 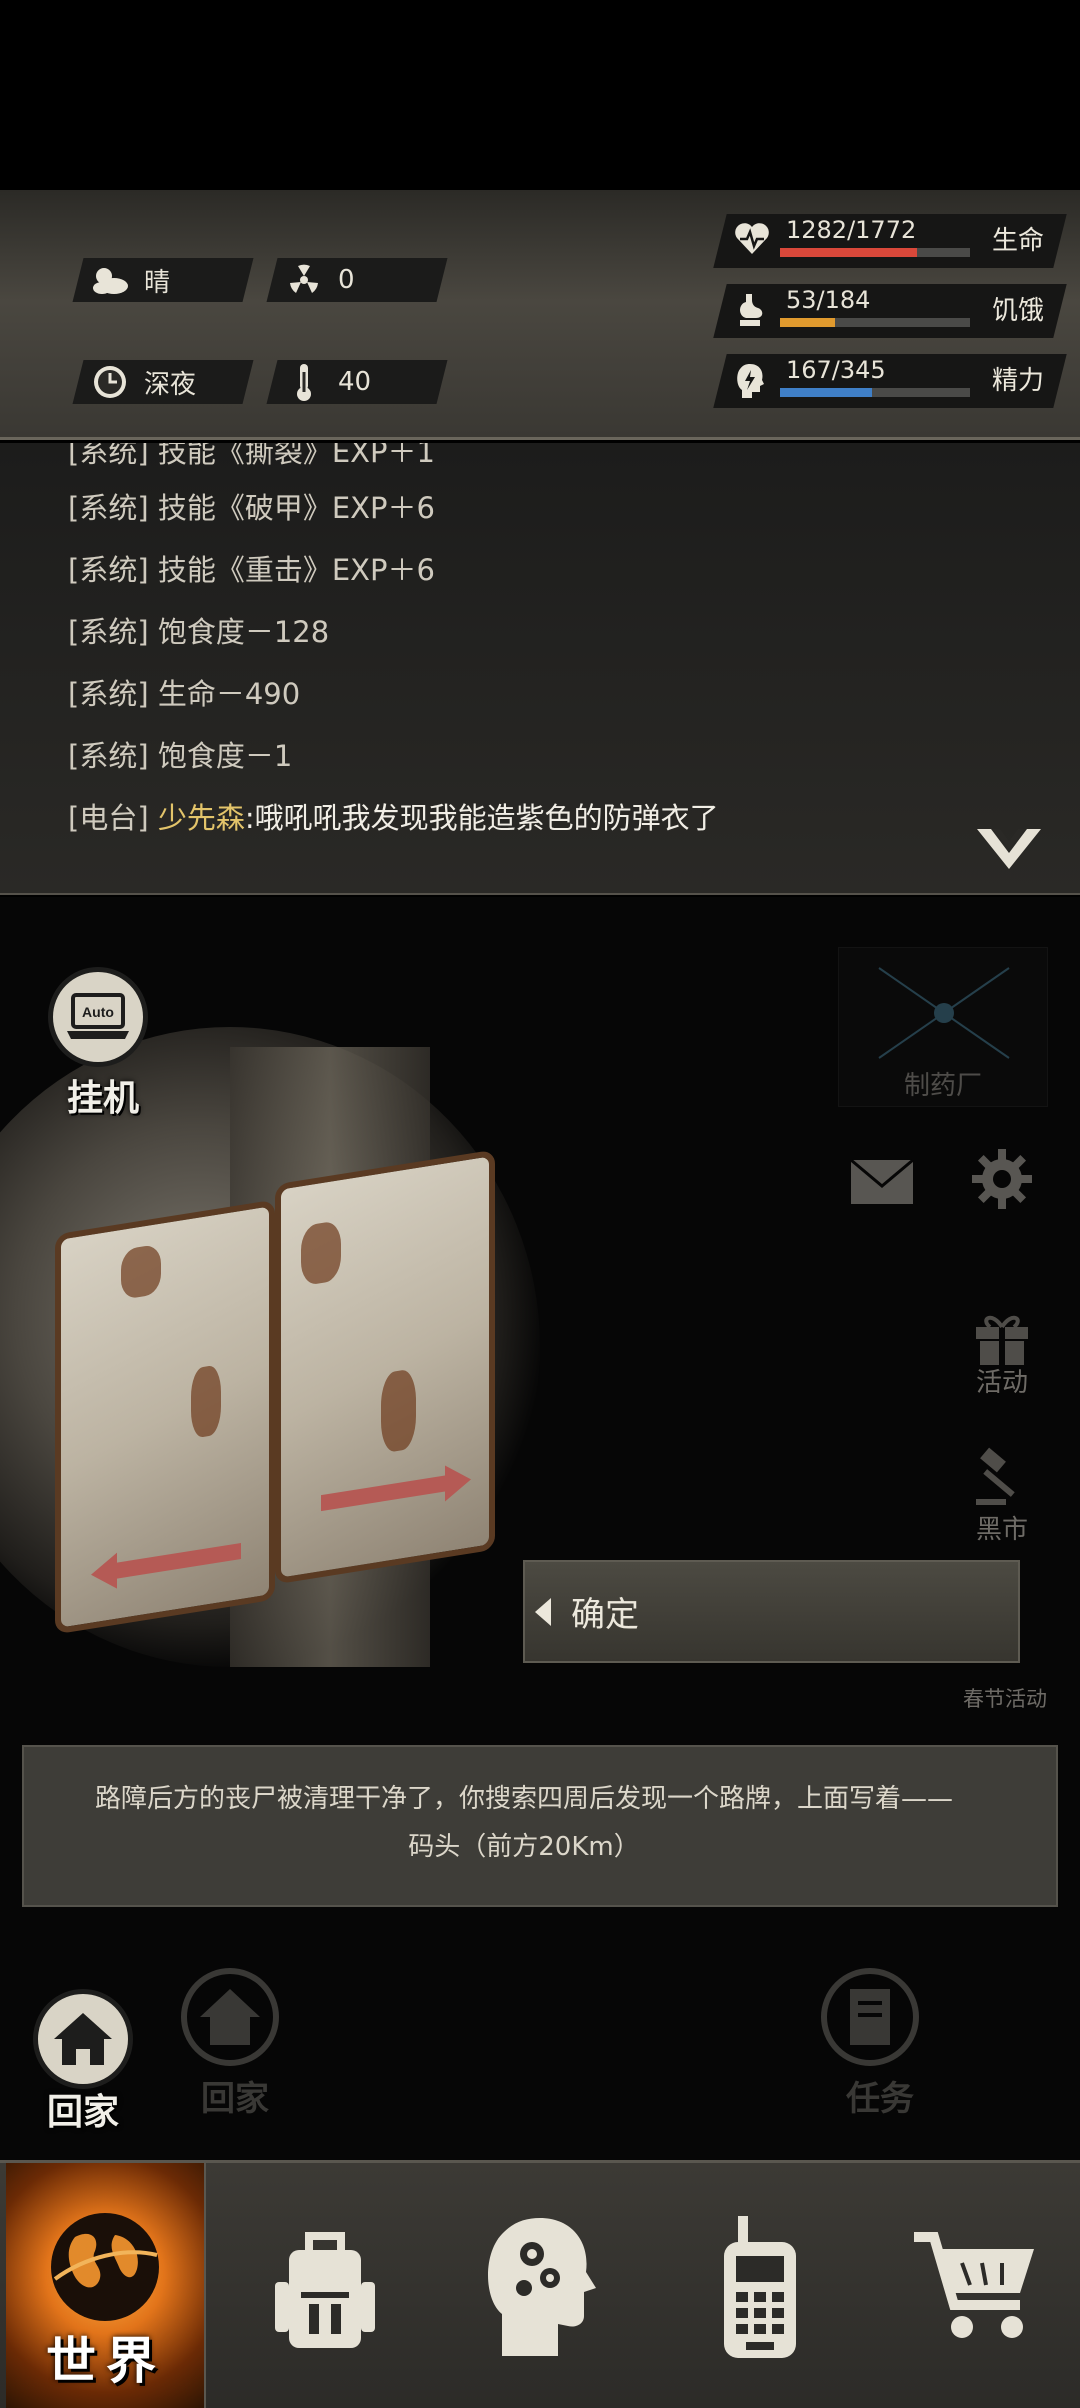 I want to click on home-label: 回家, so click(x=82, y=2112).